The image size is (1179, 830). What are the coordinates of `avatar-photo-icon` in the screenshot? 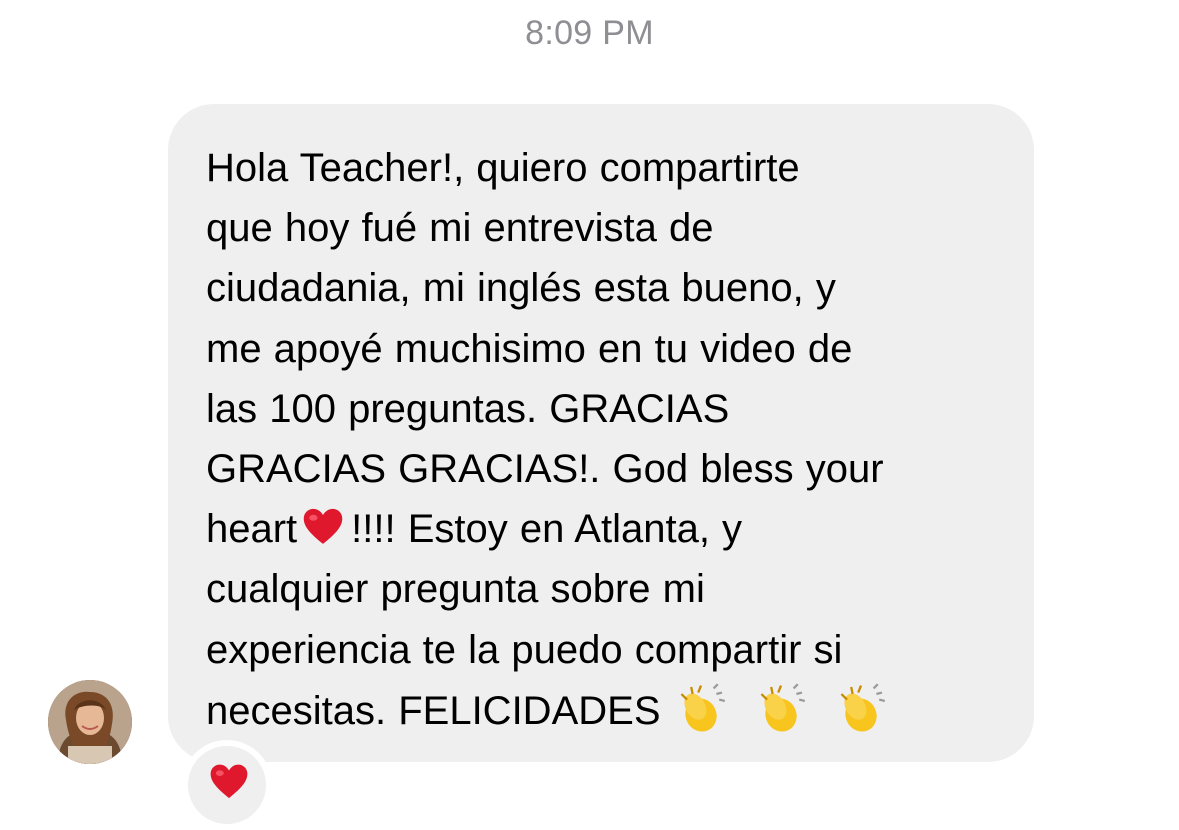 It's located at (90, 722).